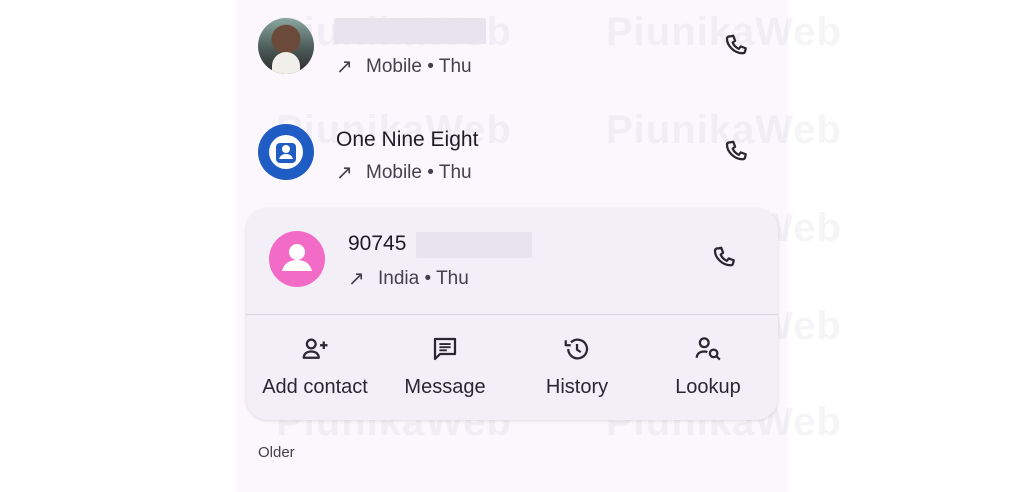 The width and height of the screenshot is (1024, 492). Describe the element at coordinates (445, 387) in the screenshot. I see `message-label: Message` at that location.